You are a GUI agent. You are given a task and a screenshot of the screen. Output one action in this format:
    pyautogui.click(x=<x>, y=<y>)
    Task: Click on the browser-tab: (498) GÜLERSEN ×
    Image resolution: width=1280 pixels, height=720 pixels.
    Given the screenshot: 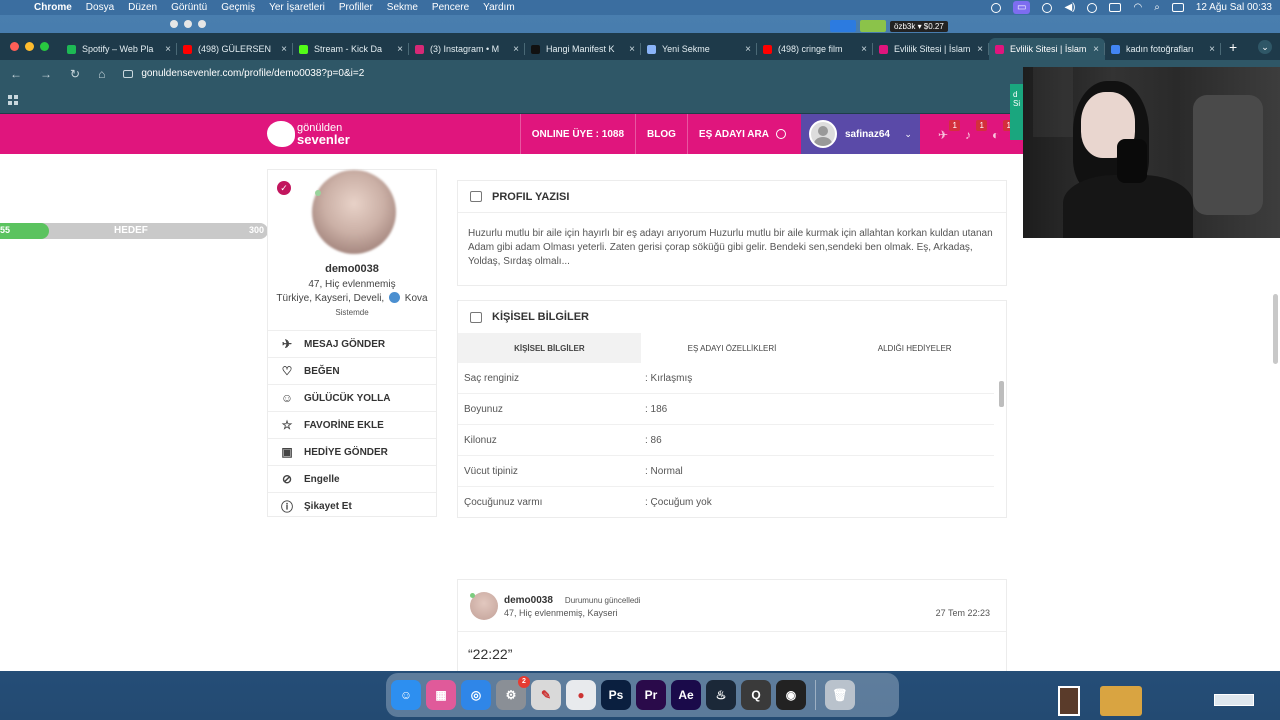 What is the action you would take?
    pyautogui.click(x=235, y=49)
    